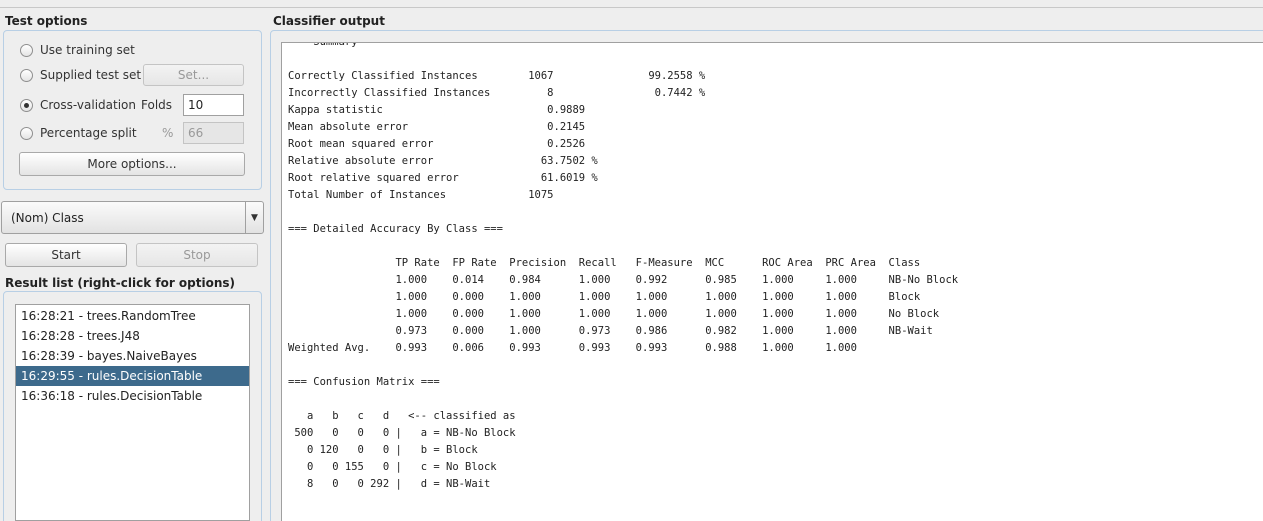 The width and height of the screenshot is (1263, 521). I want to click on start-button: Start, so click(66, 255).